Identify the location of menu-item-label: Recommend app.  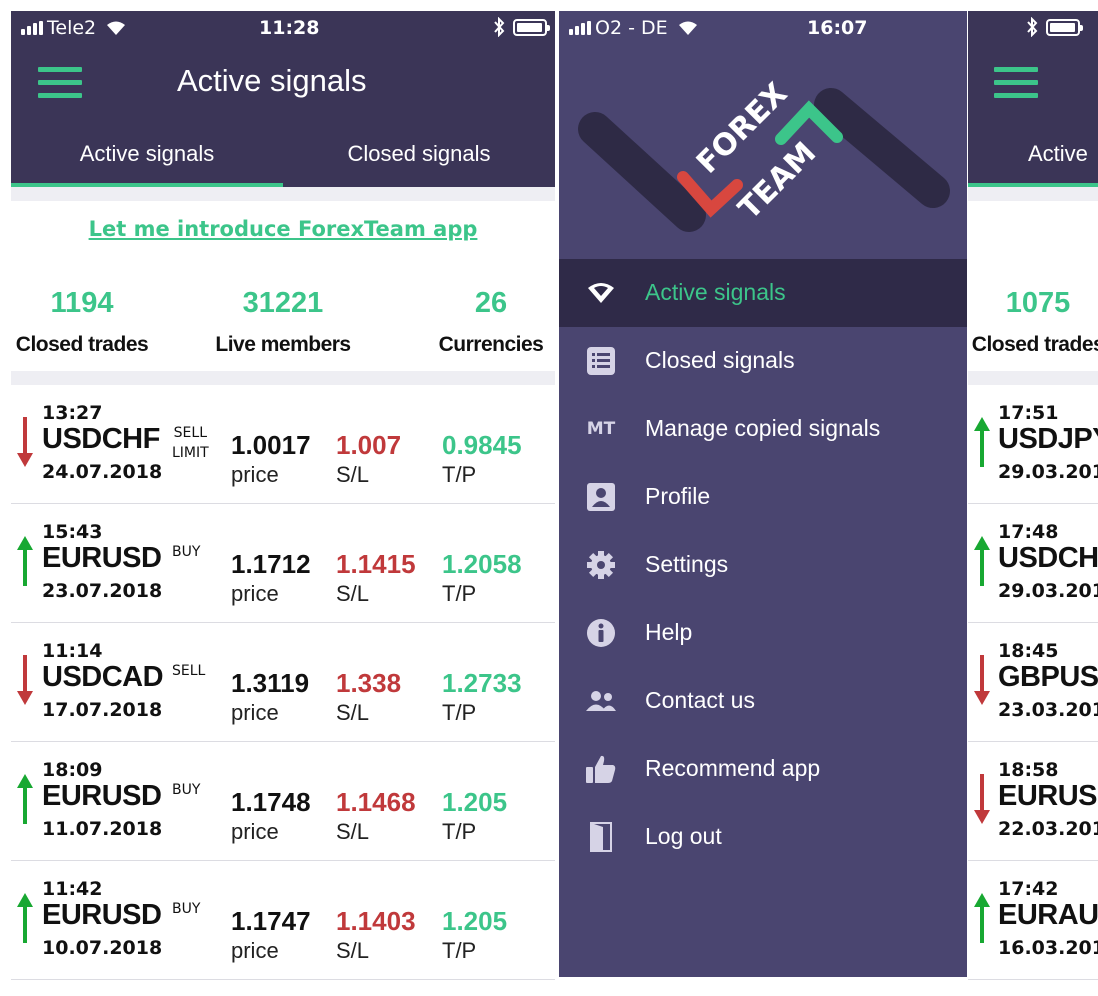
(733, 768).